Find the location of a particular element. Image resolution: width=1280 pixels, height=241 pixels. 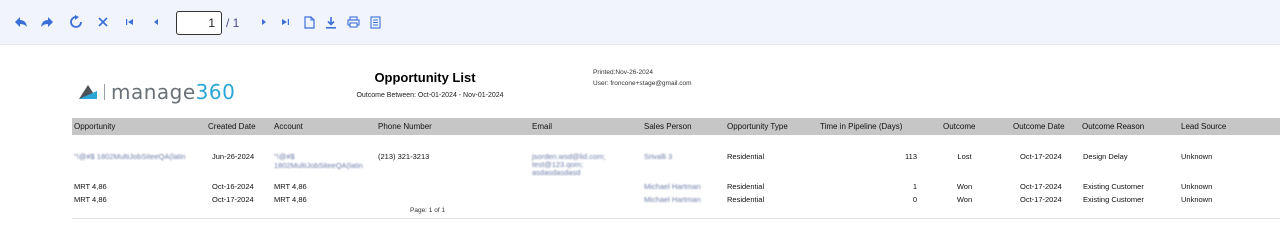

account-cell-line2: 1802MultiJobSiteeQA(latin is located at coordinates (318, 165).